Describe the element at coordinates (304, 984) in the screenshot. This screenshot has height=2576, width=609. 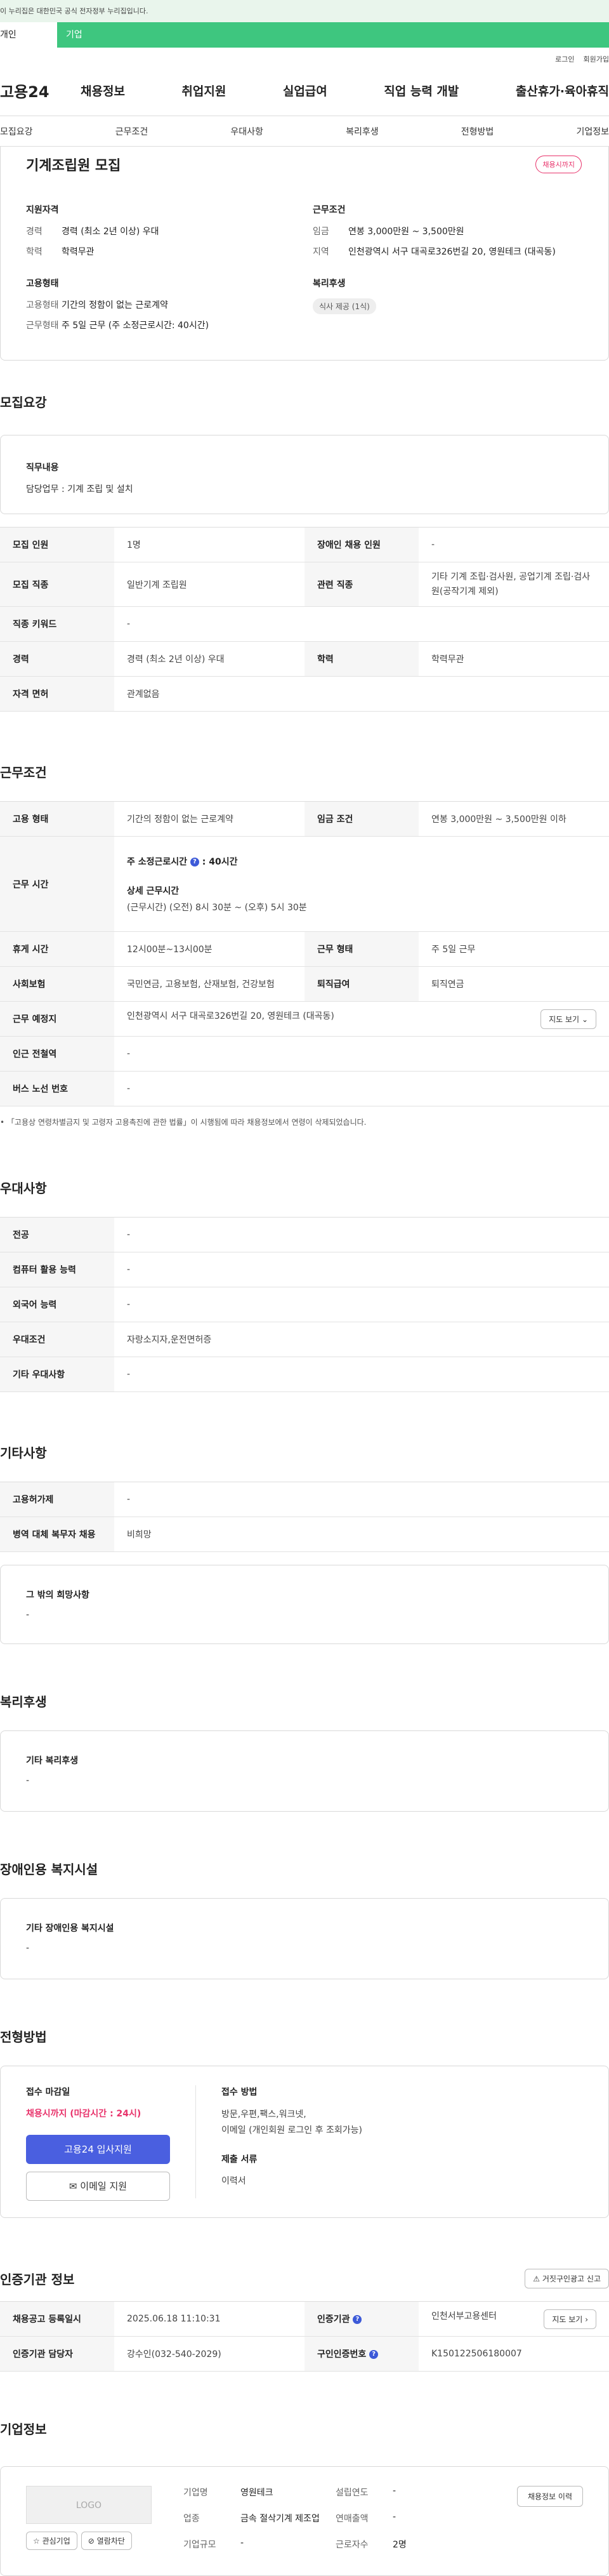
I see `table-row: 사회보험 국민연금, 고용보험, 산재보험, 건강보험 퇴직급여 퇴직연금` at that location.